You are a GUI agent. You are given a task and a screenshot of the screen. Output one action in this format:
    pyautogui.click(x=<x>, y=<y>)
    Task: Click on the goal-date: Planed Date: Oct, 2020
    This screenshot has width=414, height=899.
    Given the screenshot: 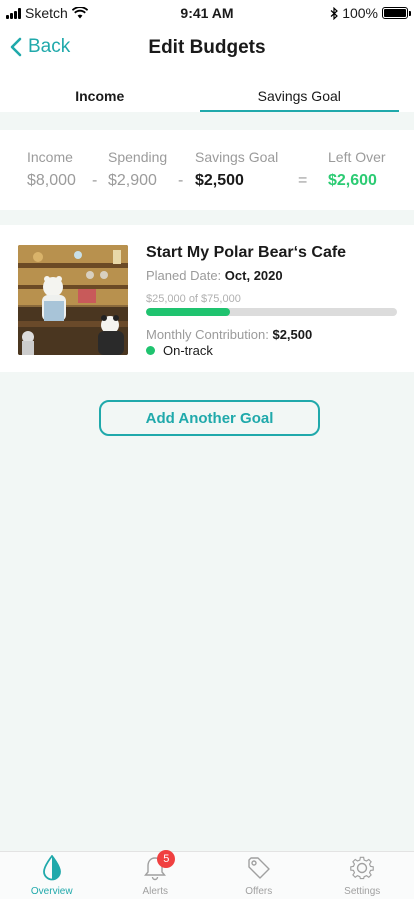 What is the action you would take?
    pyautogui.click(x=214, y=275)
    